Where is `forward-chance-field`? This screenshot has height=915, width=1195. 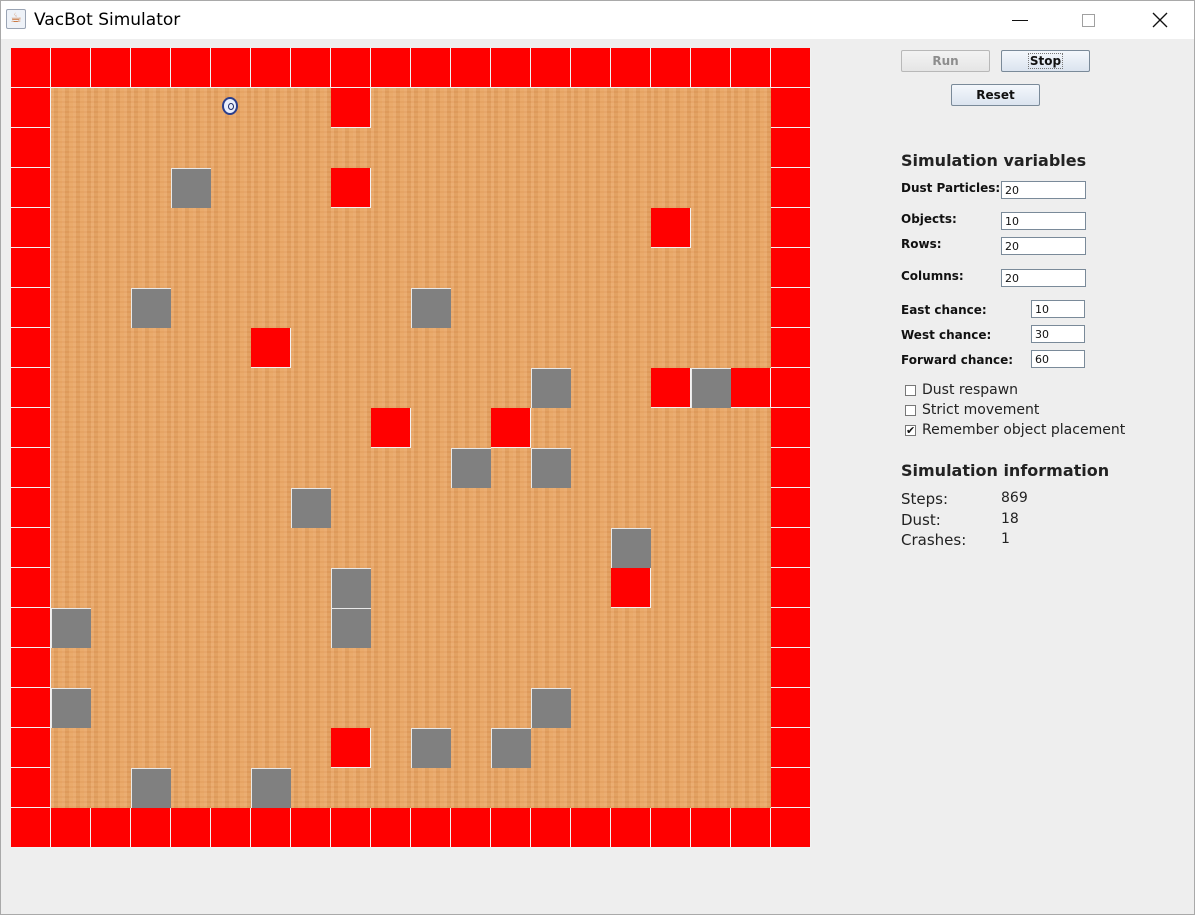
forward-chance-field is located at coordinates (1058, 359).